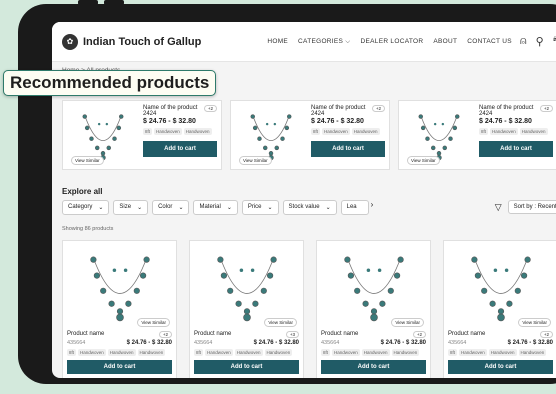 Image resolution: width=556 pixels, height=394 pixels. I want to click on filter-icon: ▽, so click(498, 207).